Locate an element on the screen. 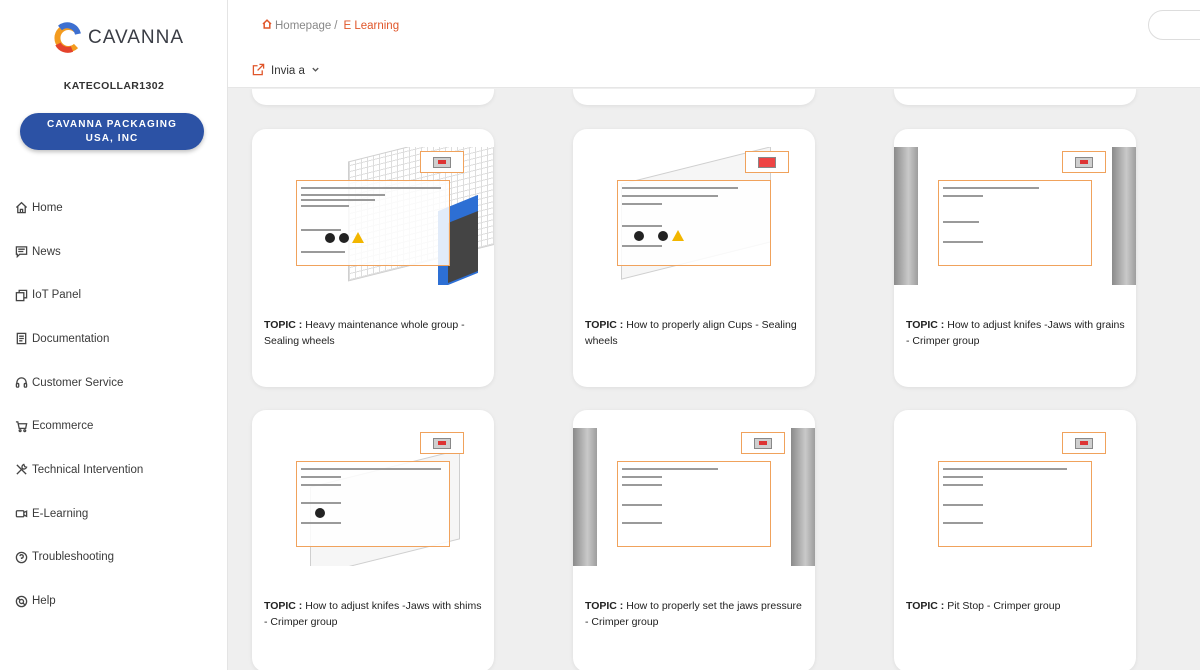 The image size is (1200, 670). video-icon is located at coordinates (21, 514).